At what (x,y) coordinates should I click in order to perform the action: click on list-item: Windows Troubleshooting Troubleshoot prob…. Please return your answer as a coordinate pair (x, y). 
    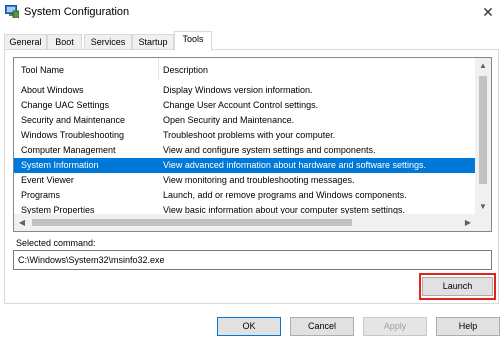
    Looking at the image, I should click on (245, 135).